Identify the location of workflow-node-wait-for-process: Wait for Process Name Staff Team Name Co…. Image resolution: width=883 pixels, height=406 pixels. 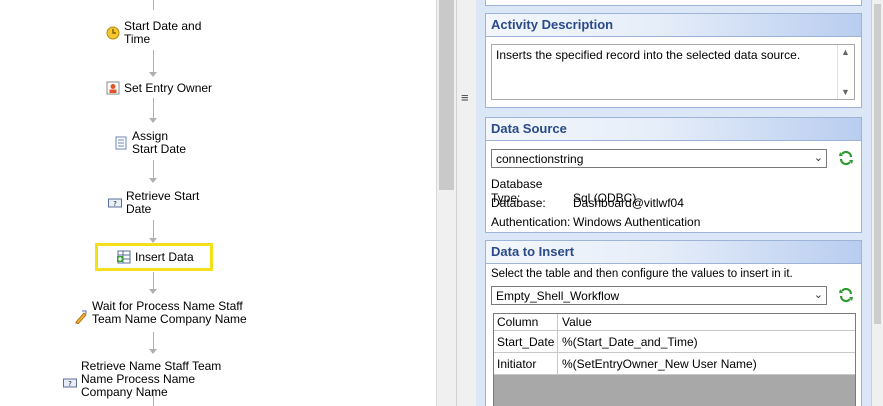
(163, 313).